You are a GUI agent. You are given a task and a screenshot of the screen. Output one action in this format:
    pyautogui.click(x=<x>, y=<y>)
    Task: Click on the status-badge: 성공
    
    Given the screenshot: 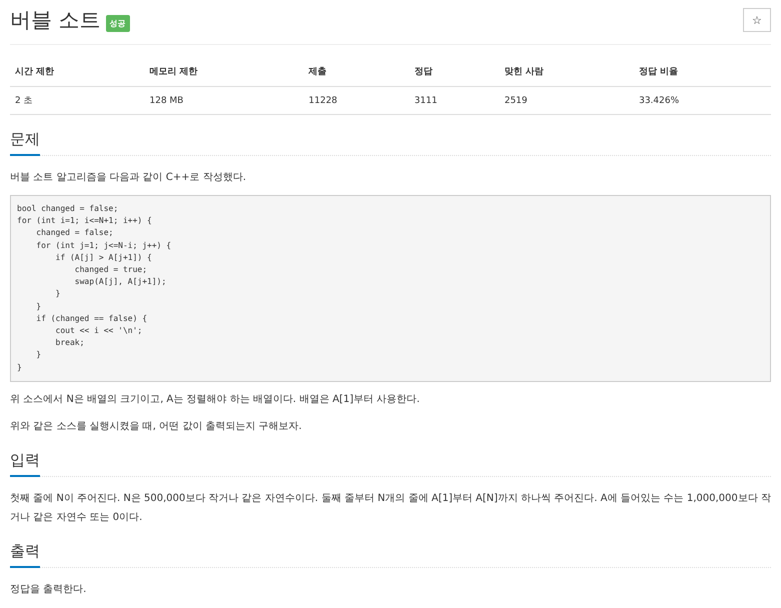 What is the action you would take?
    pyautogui.click(x=118, y=23)
    